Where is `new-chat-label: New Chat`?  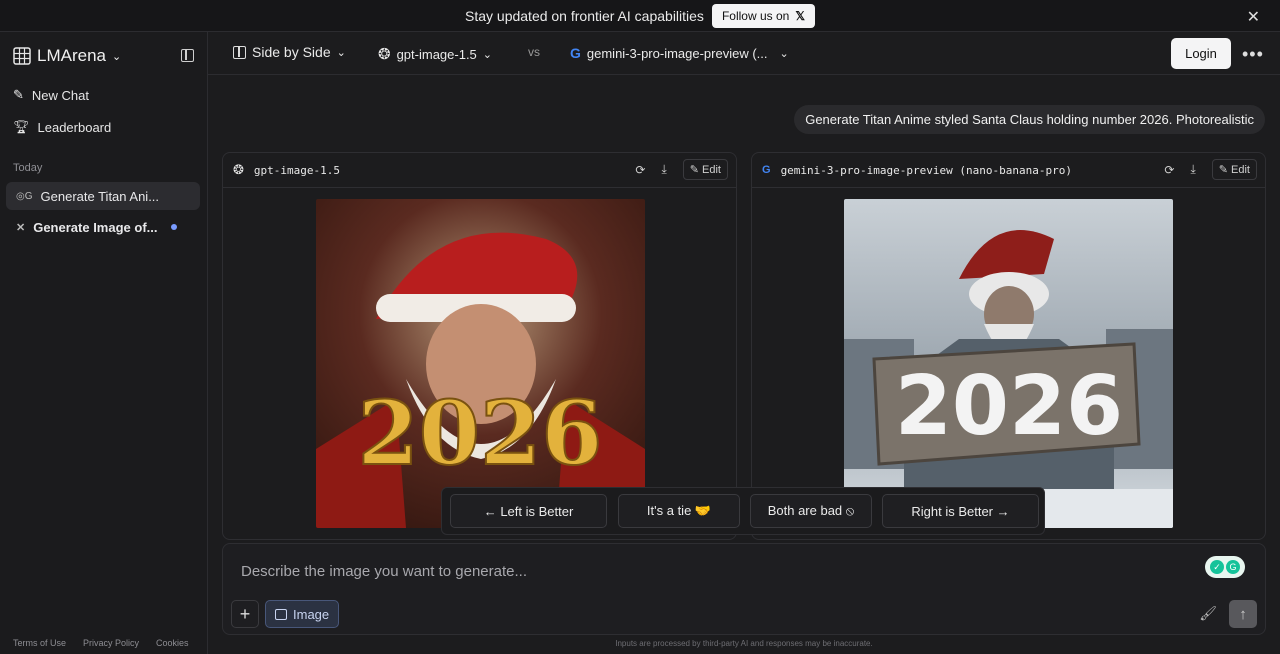 new-chat-label: New Chat is located at coordinates (60, 95).